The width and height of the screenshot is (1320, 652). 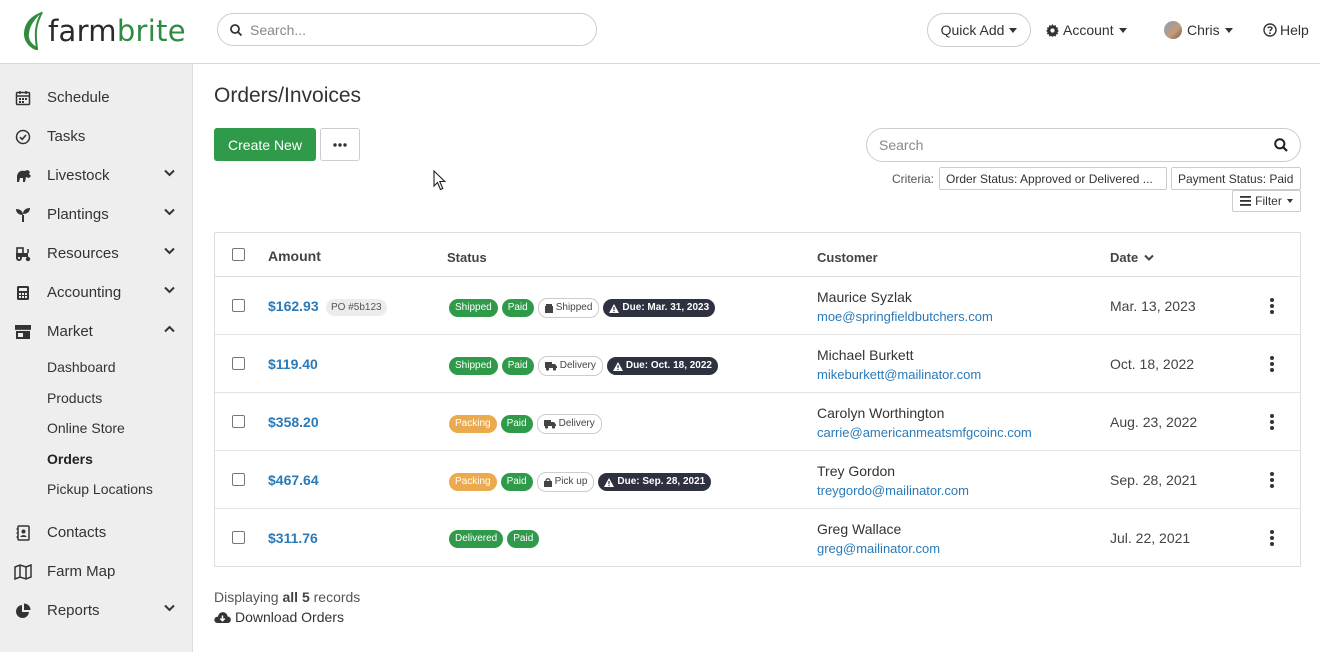 What do you see at coordinates (70, 459) in the screenshot?
I see `sidebar-subitem-orders: Orders` at bounding box center [70, 459].